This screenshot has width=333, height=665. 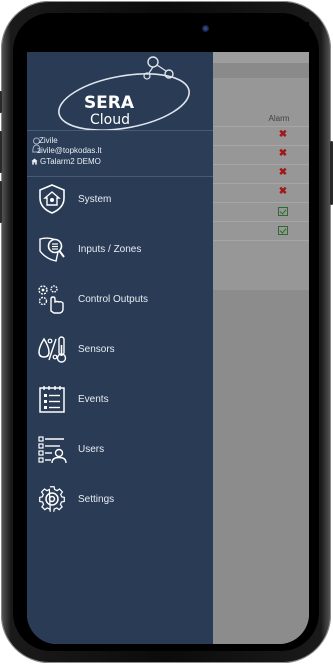 What do you see at coordinates (261, 119) in the screenshot?
I see `alarm-column-header: Alarm` at bounding box center [261, 119].